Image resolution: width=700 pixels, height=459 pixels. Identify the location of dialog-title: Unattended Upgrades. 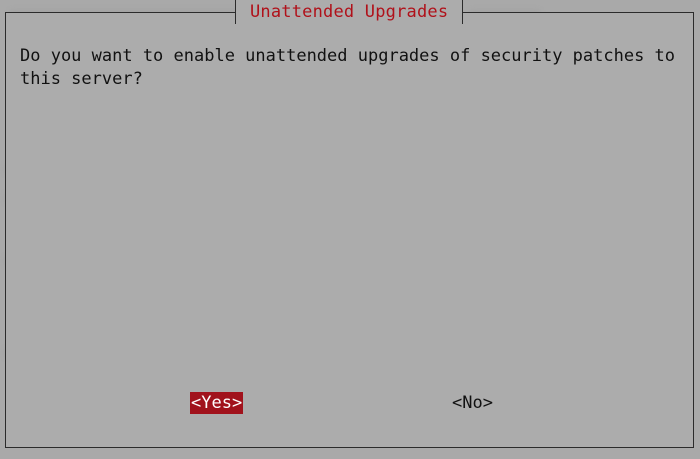
(349, 12).